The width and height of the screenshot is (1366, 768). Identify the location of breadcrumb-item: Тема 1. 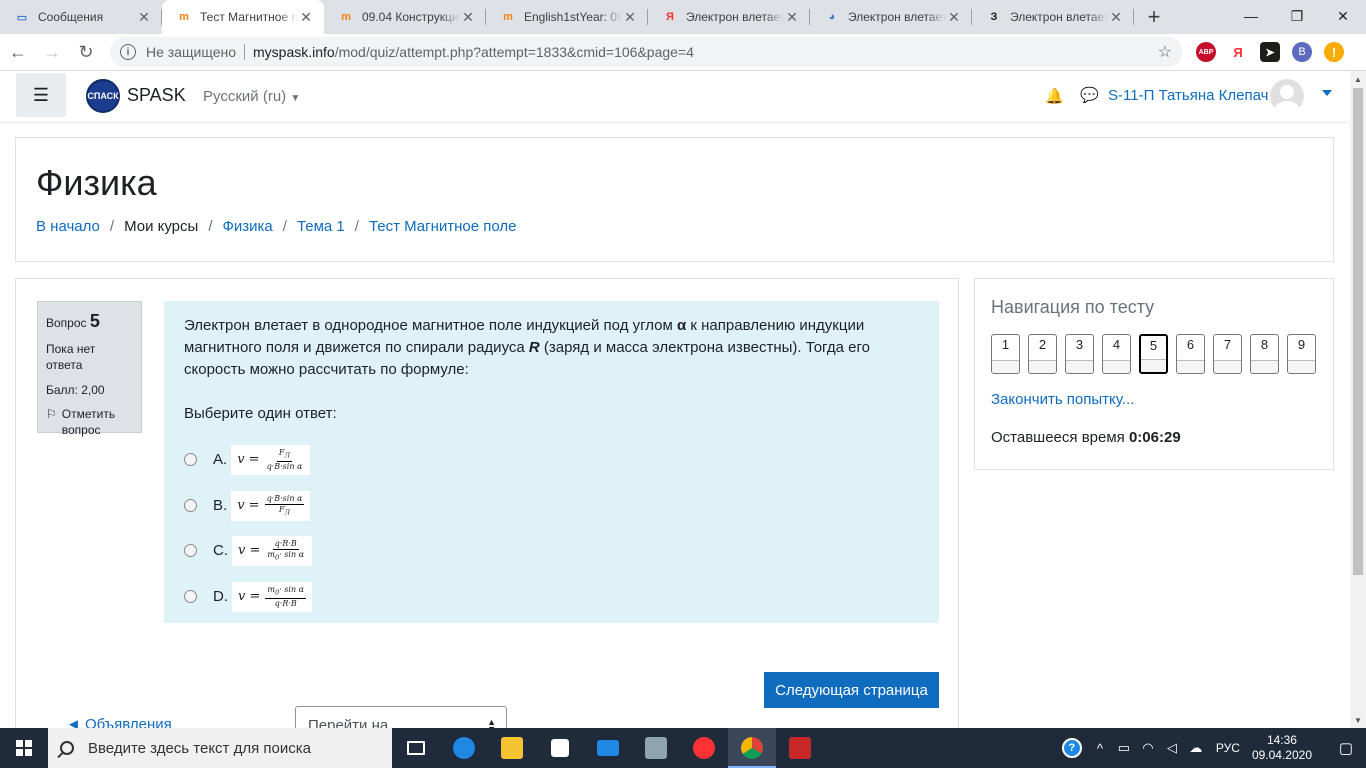
(321, 226).